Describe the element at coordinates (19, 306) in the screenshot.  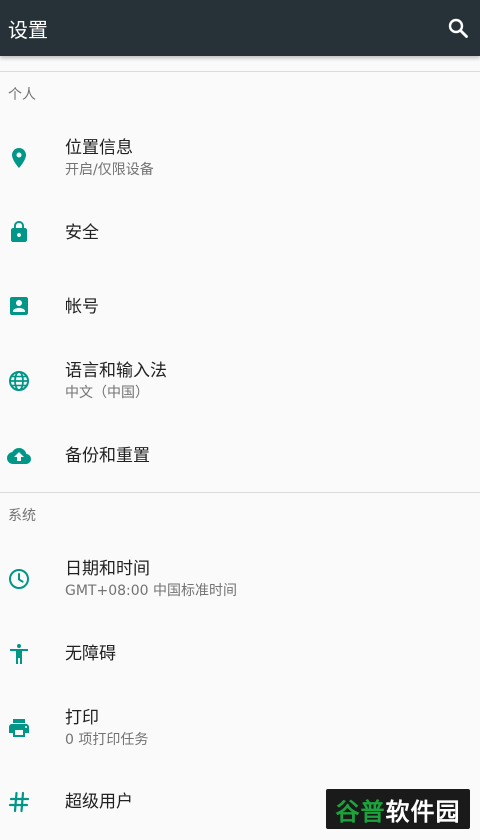
I see `account-box-icon` at that location.